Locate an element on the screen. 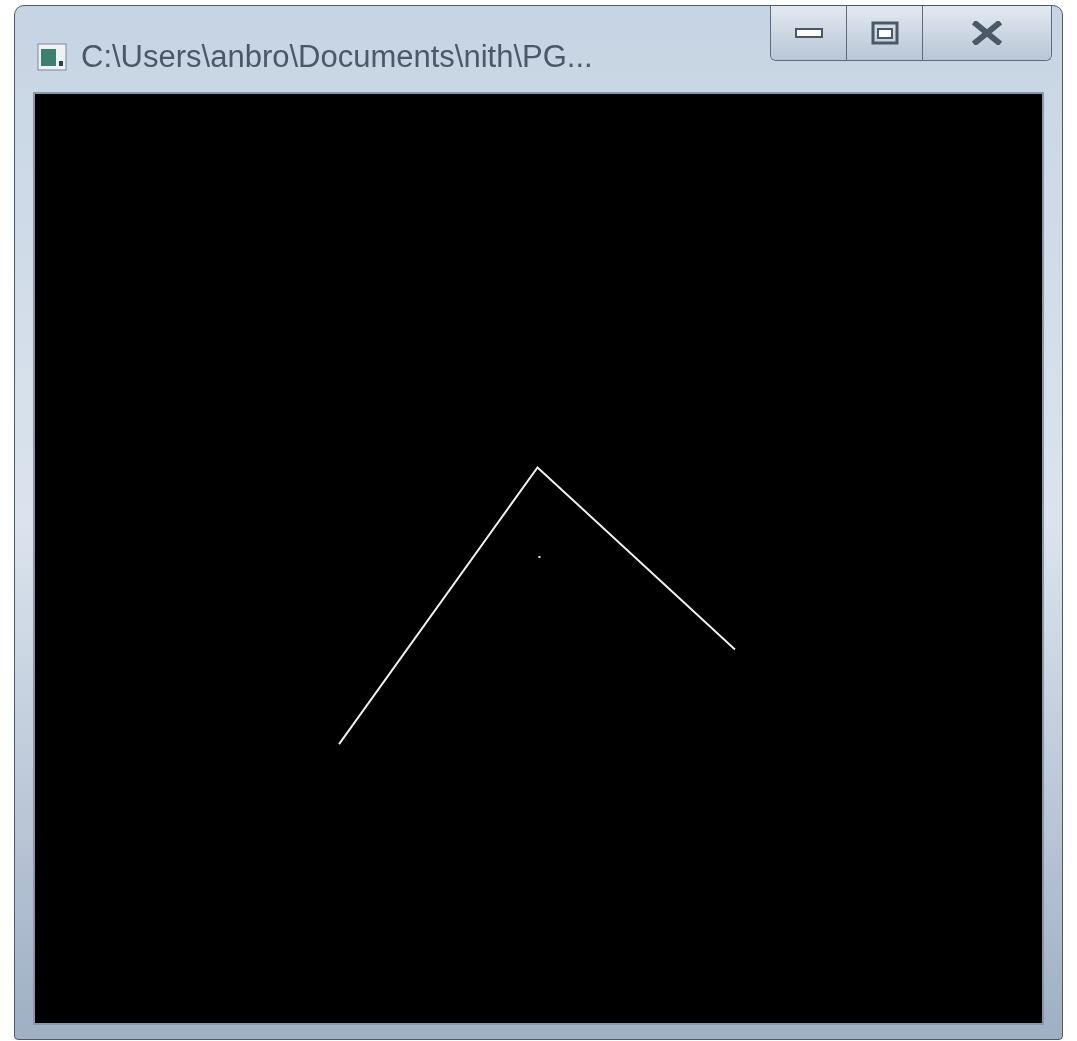  minimize-button is located at coordinates (809, 33).